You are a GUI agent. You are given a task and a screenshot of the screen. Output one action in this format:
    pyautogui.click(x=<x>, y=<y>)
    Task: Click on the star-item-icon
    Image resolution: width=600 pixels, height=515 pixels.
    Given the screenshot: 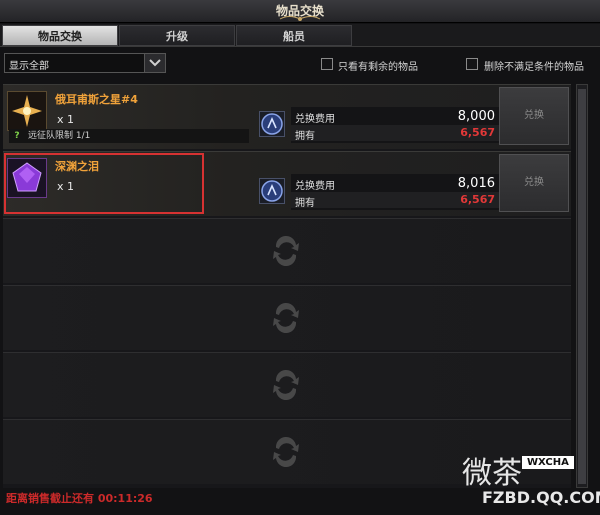 What is the action you would take?
    pyautogui.click(x=27, y=111)
    